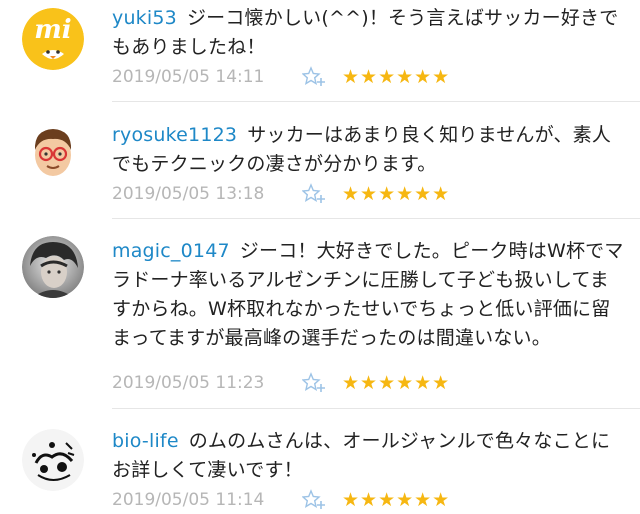 The width and height of the screenshot is (640, 514). I want to click on photo-avatar-icon, so click(53, 267).